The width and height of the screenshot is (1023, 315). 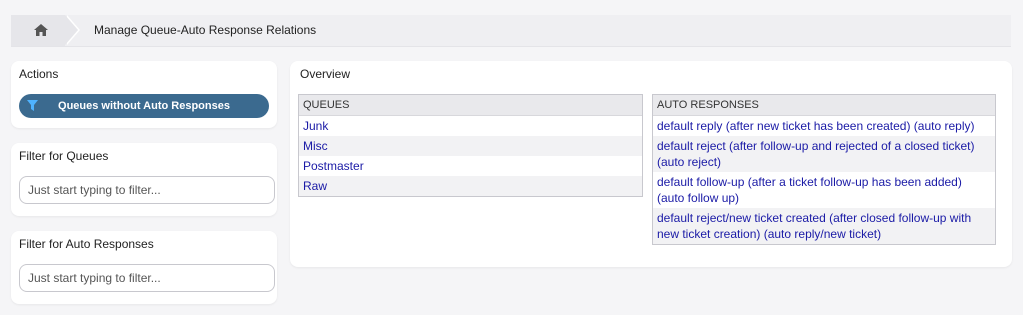 I want to click on button-label: Queues without Auto Responses, so click(x=144, y=106).